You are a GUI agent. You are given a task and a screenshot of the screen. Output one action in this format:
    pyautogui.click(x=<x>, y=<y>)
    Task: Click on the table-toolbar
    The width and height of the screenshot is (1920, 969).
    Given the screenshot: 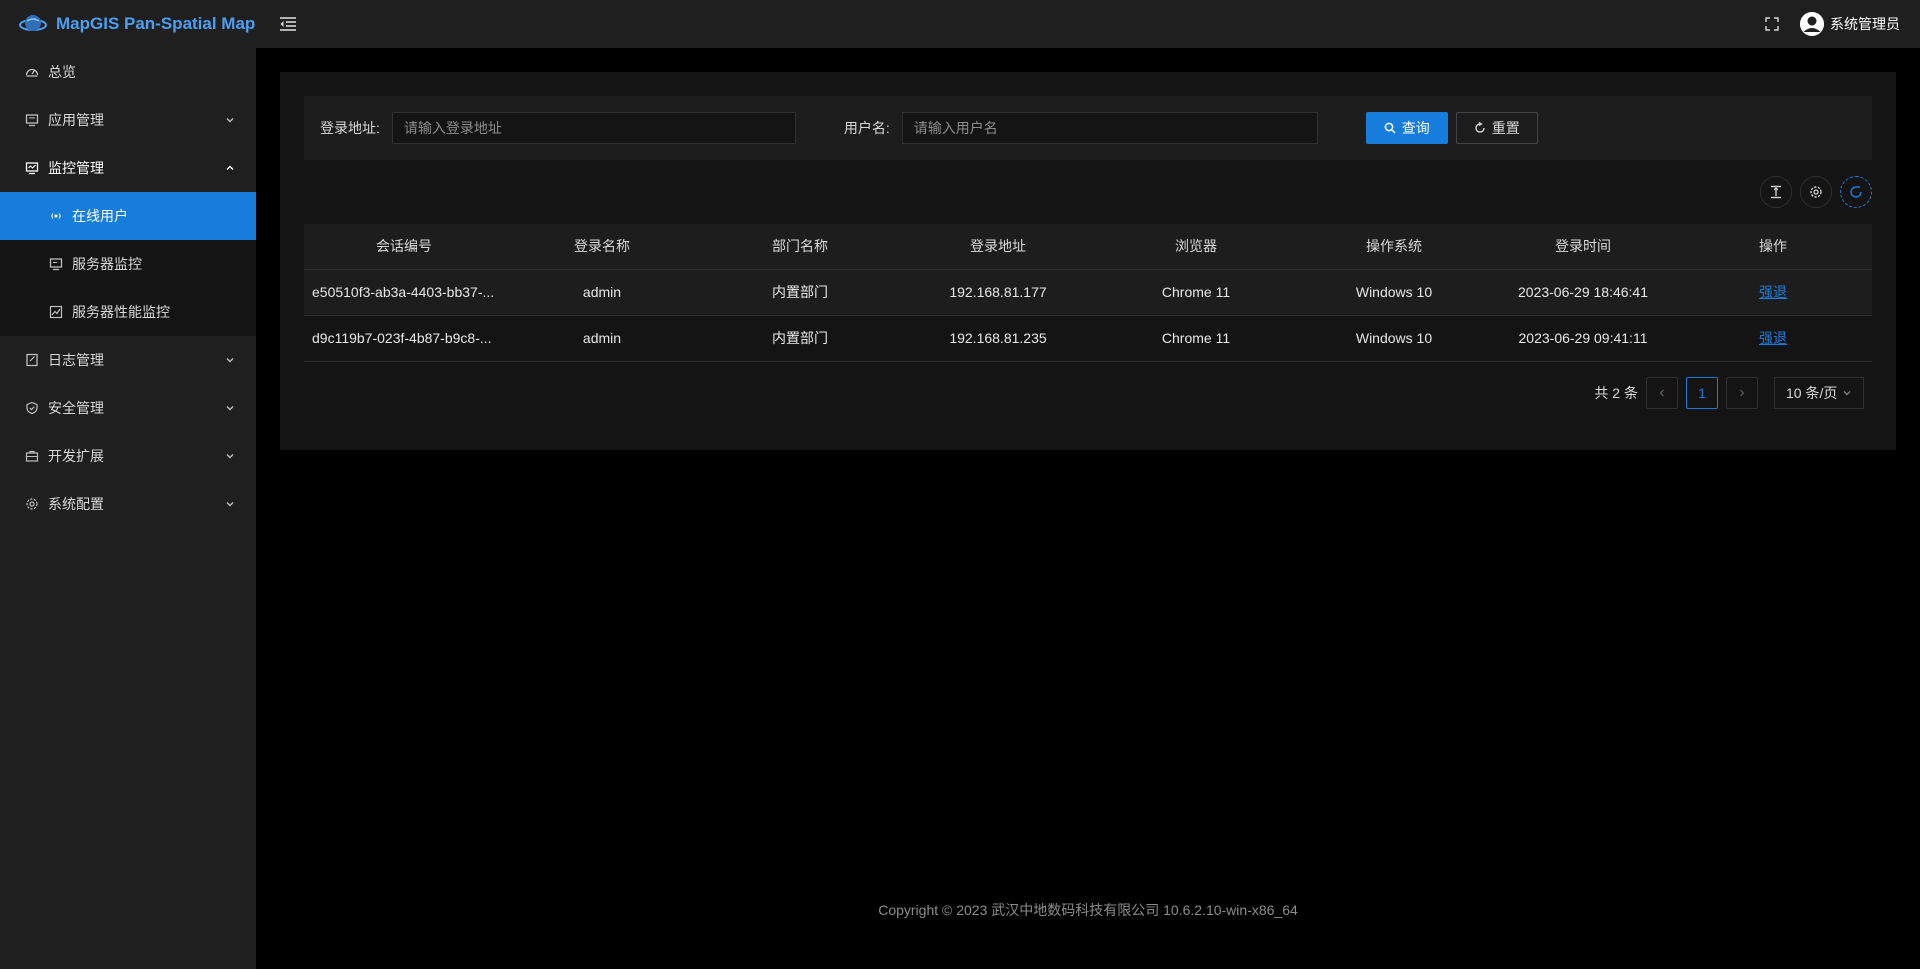 What is the action you would take?
    pyautogui.click(x=1816, y=192)
    